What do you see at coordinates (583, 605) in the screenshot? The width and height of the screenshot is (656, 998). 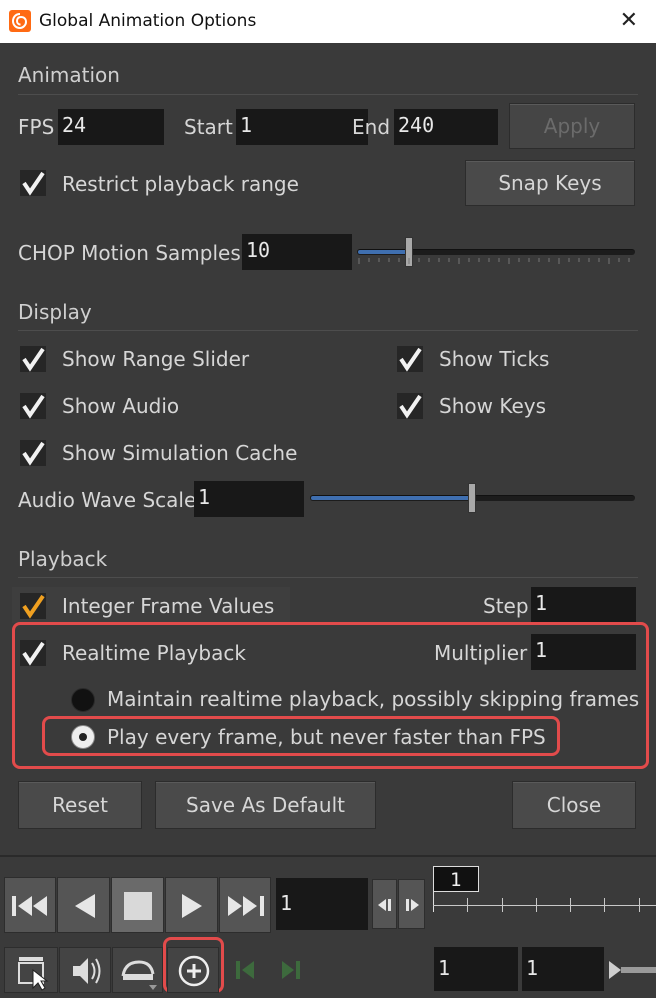 I see `step-field: 1` at bounding box center [583, 605].